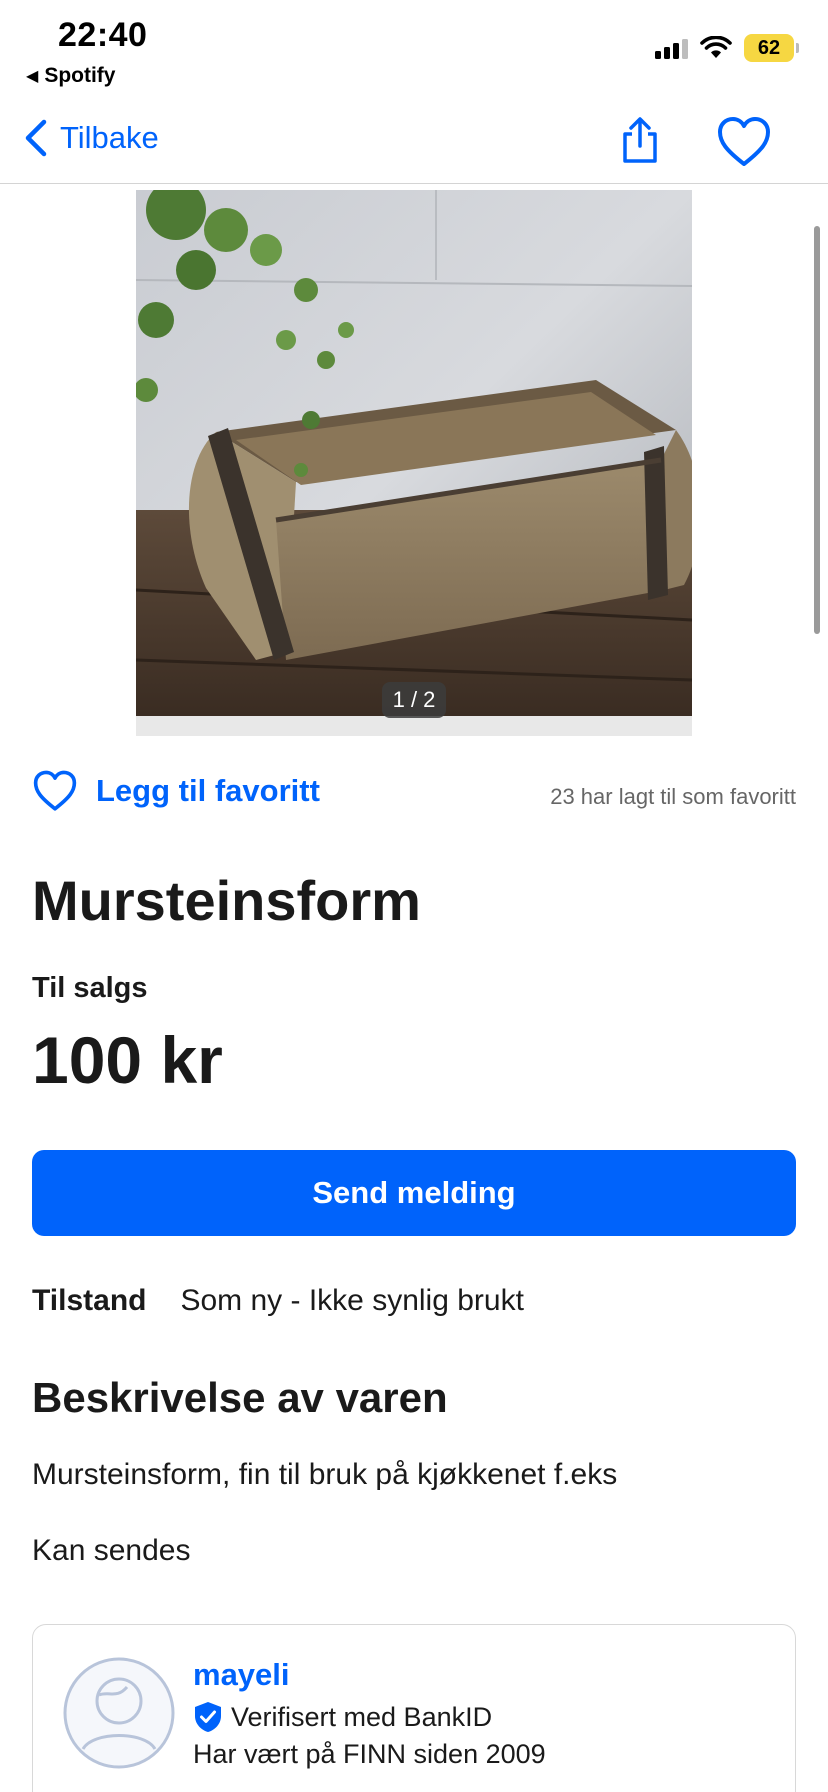 Image resolution: width=828 pixels, height=1792 pixels. I want to click on back-app-label: Spotify, so click(80, 75).